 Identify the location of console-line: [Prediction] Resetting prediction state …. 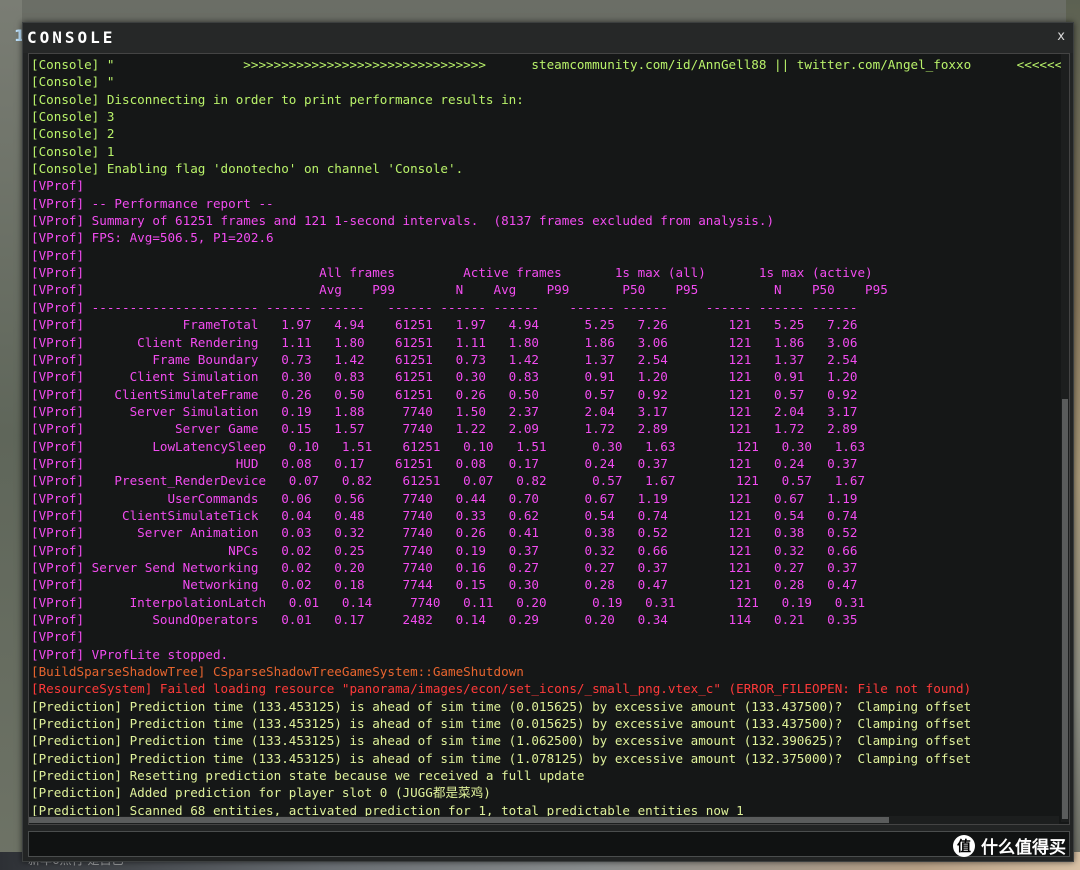
(308, 776).